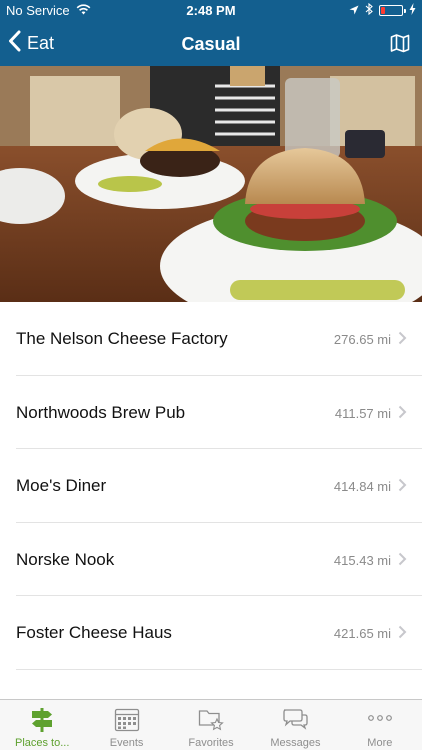 Image resolution: width=422 pixels, height=750 pixels. What do you see at coordinates (211, 11) in the screenshot?
I see `status-bar: No Service 2:48 PM` at bounding box center [211, 11].